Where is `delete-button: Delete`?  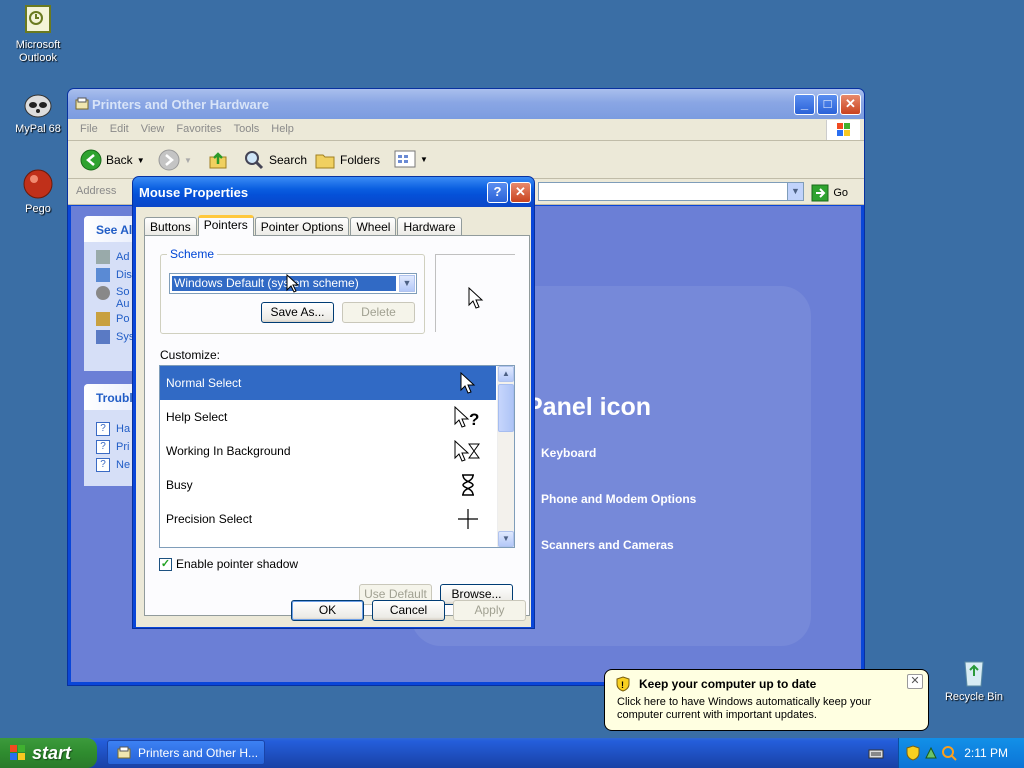 delete-button: Delete is located at coordinates (378, 312).